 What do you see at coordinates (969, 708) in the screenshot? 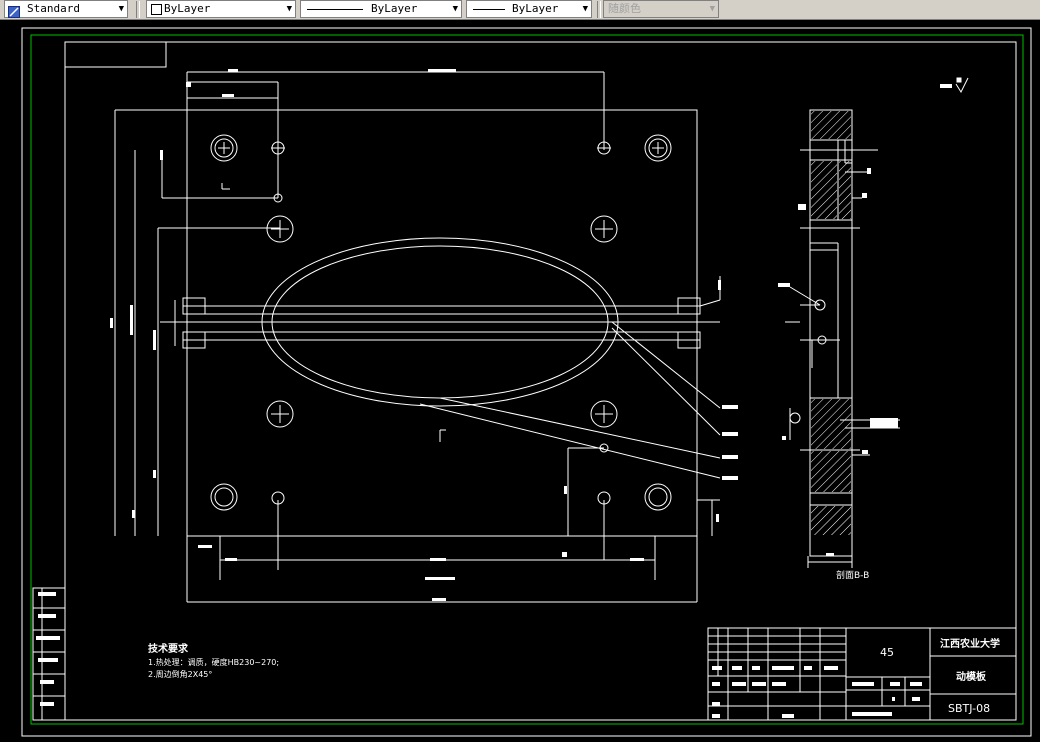
I see `title-drawing-code: SBTJ-08` at bounding box center [969, 708].